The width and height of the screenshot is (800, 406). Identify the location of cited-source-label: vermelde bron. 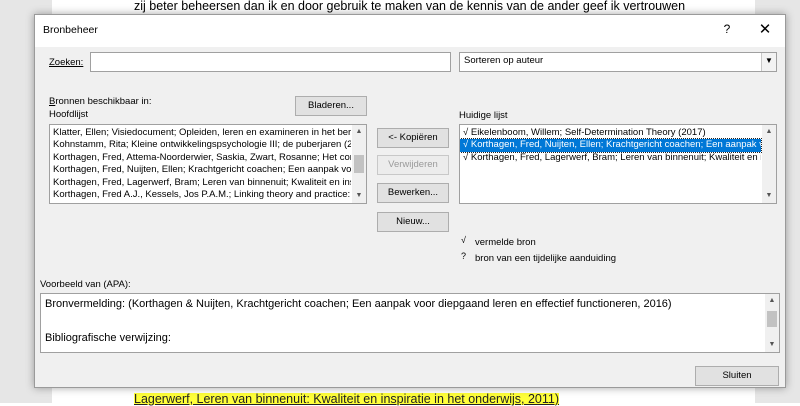
(505, 242).